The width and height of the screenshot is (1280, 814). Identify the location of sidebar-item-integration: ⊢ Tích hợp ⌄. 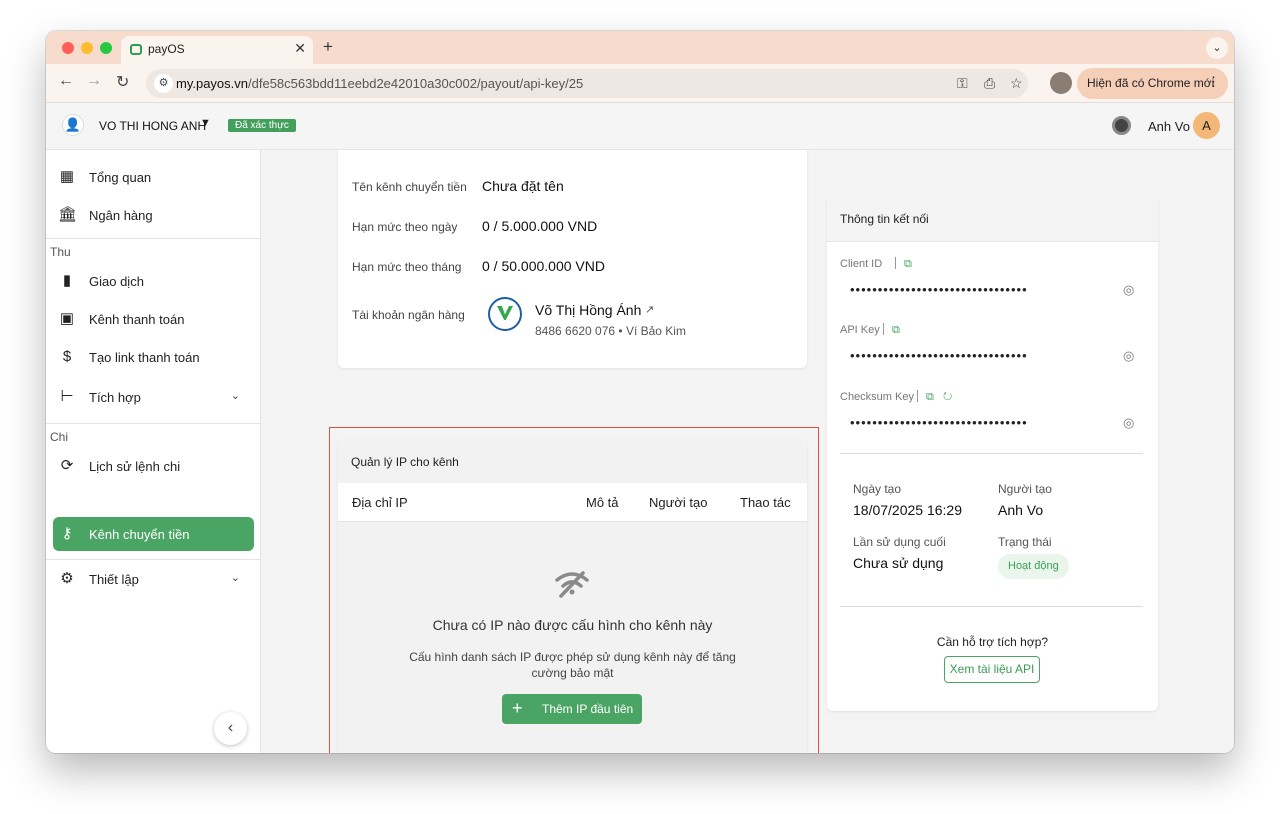
(153, 397).